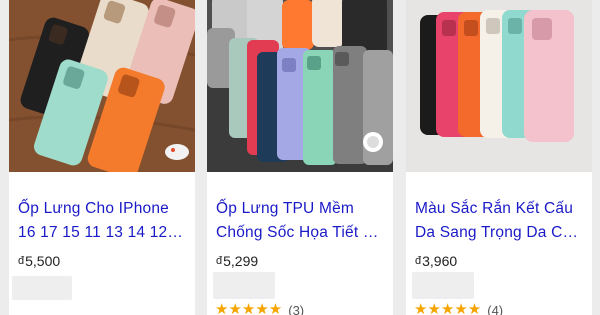 Image resolution: width=600 pixels, height=315 pixels. What do you see at coordinates (296, 308) in the screenshot?
I see `rating-count: (3)` at bounding box center [296, 308].